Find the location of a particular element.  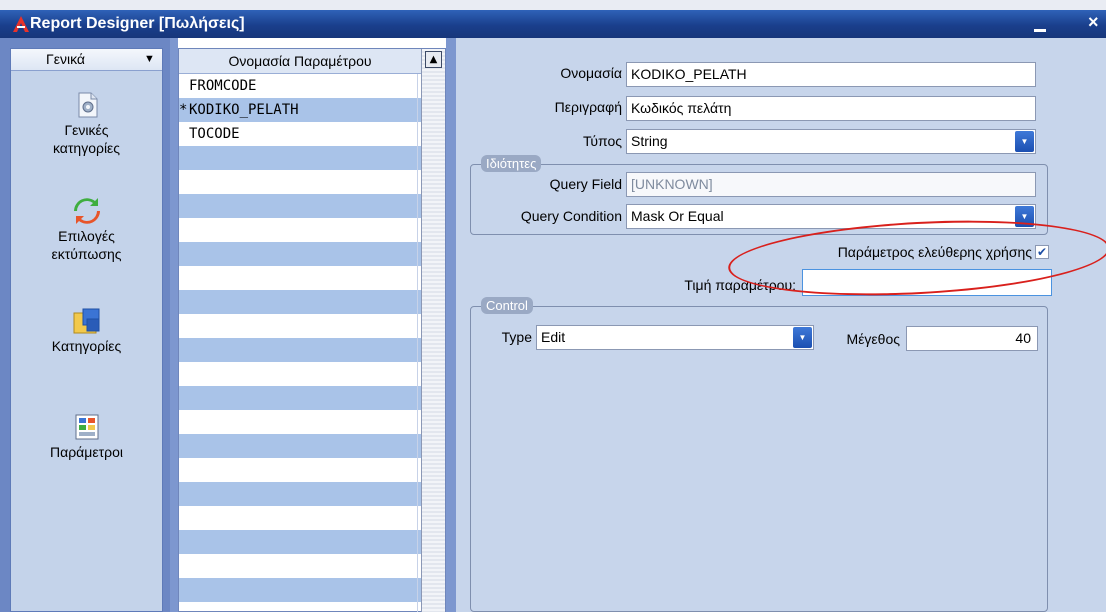

nav-item-general-categories: Γενικές κατηγορίες is located at coordinates (86, 123).